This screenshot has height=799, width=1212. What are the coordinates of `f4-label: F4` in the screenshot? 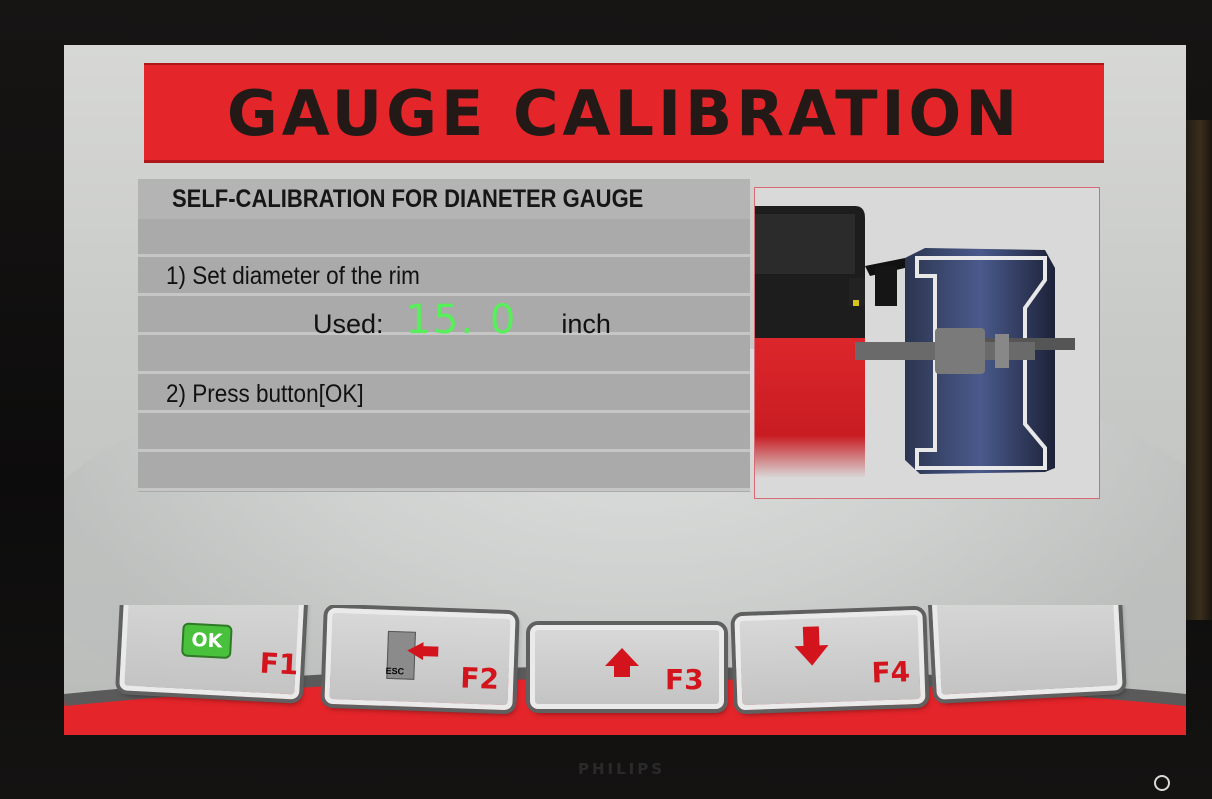 It's located at (890, 672).